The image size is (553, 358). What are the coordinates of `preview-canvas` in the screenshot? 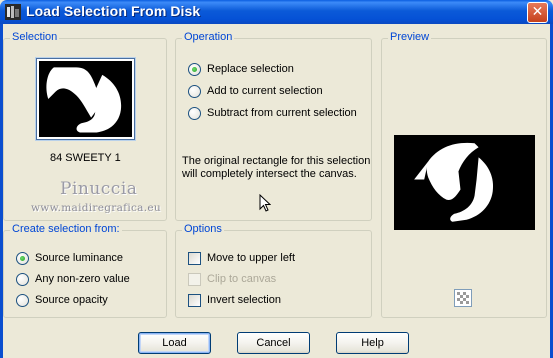 It's located at (464, 182).